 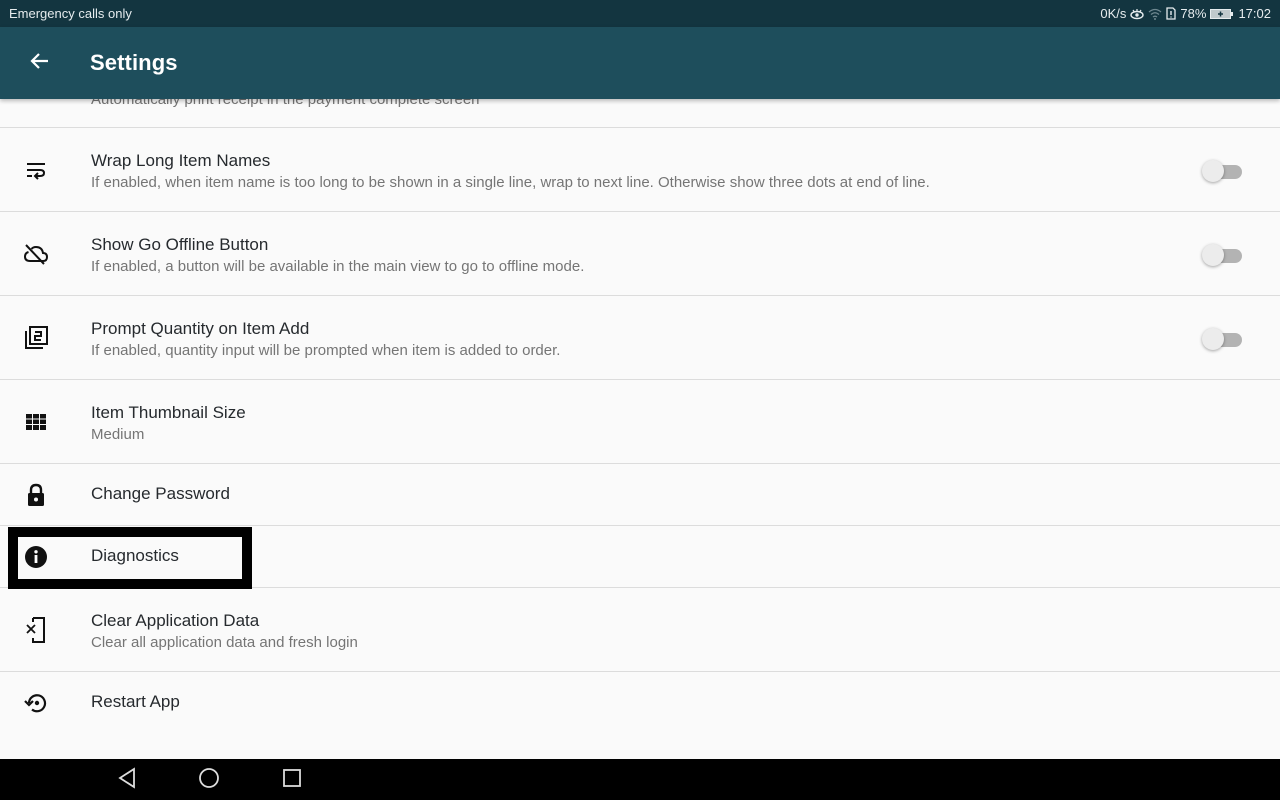 I want to click on prompt-quantity-toggle, so click(x=1222, y=339).